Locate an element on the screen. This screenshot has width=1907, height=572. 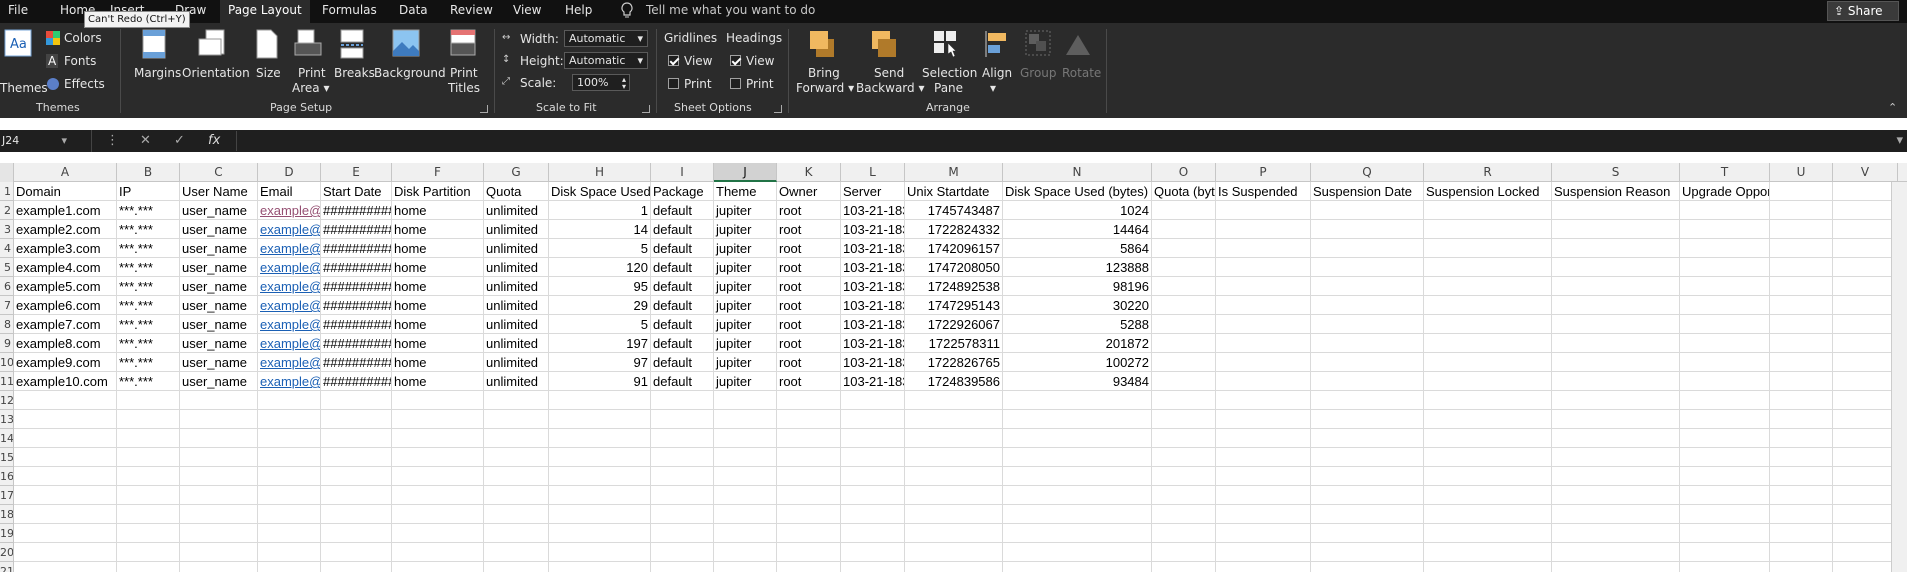
column-header-k: K is located at coordinates (809, 172).